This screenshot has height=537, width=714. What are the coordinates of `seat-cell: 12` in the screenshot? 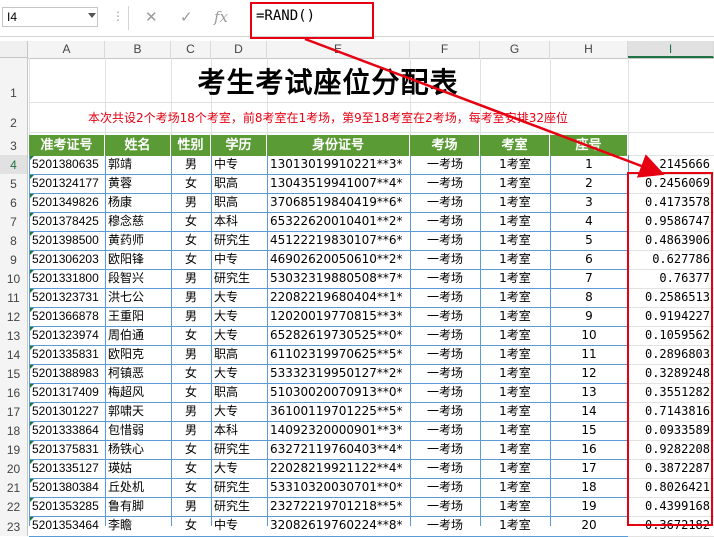 It's located at (589, 373).